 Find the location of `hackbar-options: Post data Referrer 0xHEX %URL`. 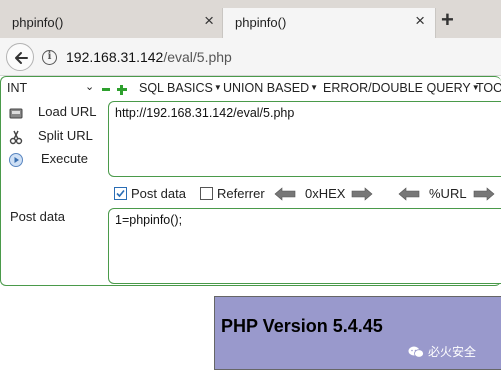

hackbar-options: Post data Referrer 0xHEX %URL is located at coordinates (250, 194).